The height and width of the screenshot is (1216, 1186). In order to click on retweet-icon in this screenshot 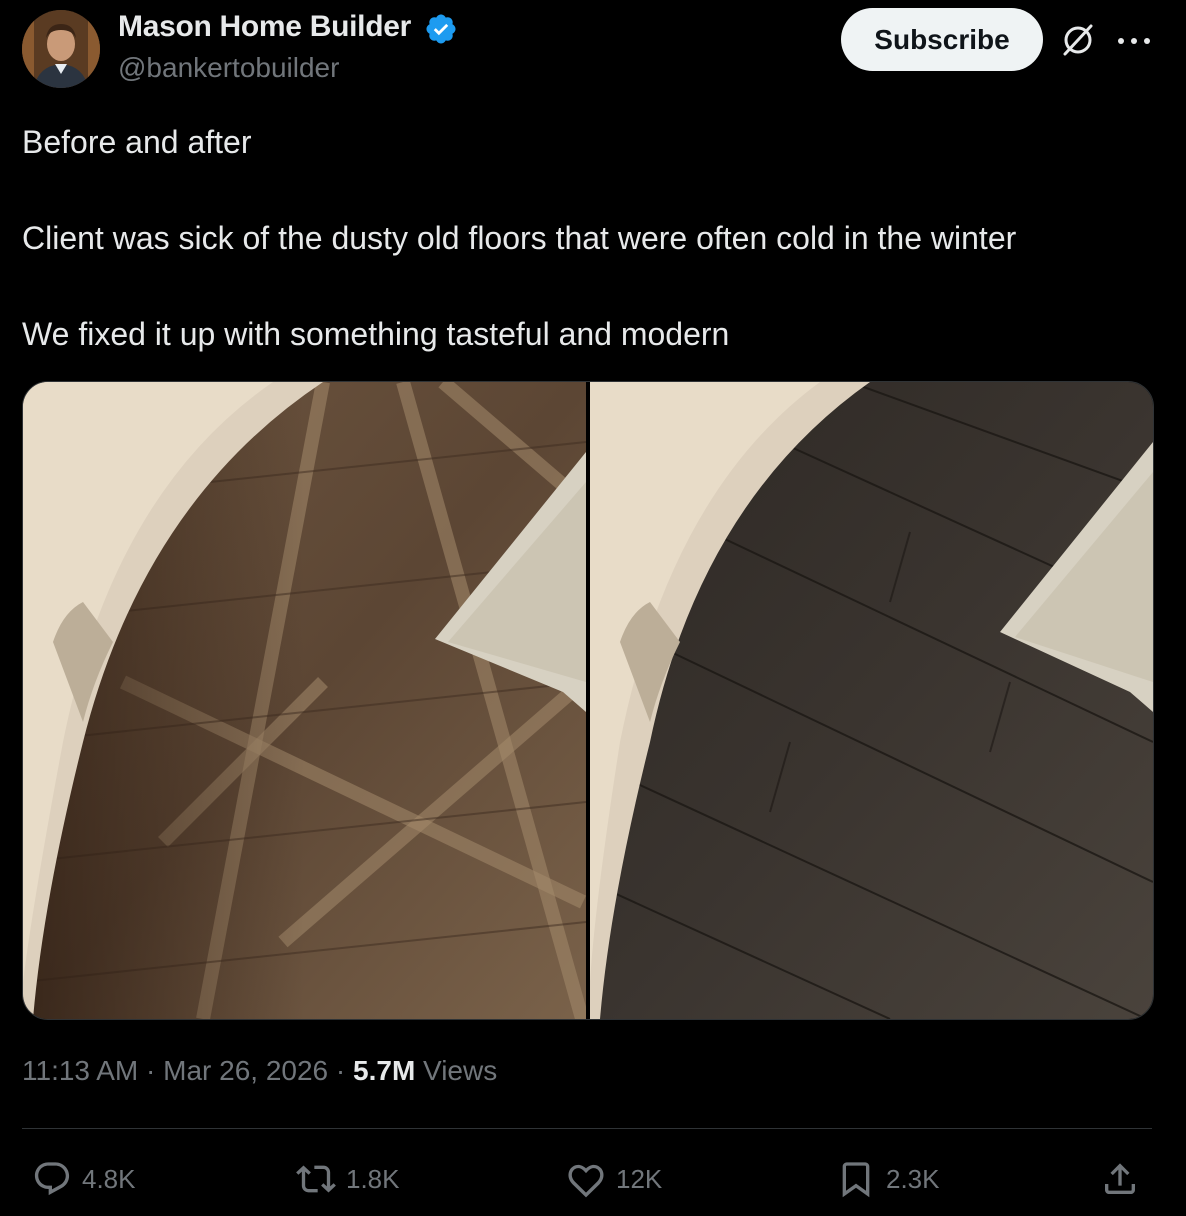, I will do `click(316, 1179)`.